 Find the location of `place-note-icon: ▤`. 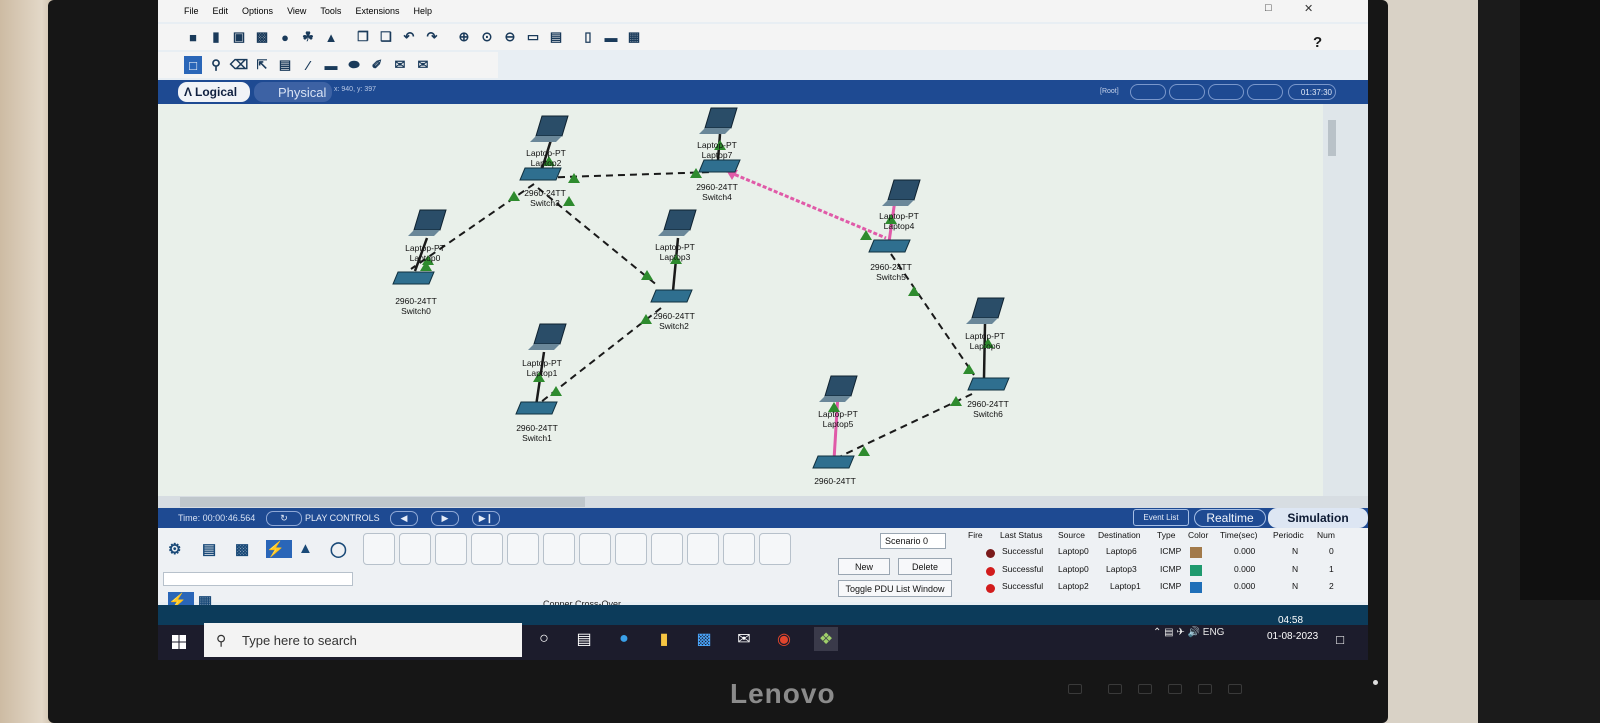

place-note-icon: ▤ is located at coordinates (285, 65).